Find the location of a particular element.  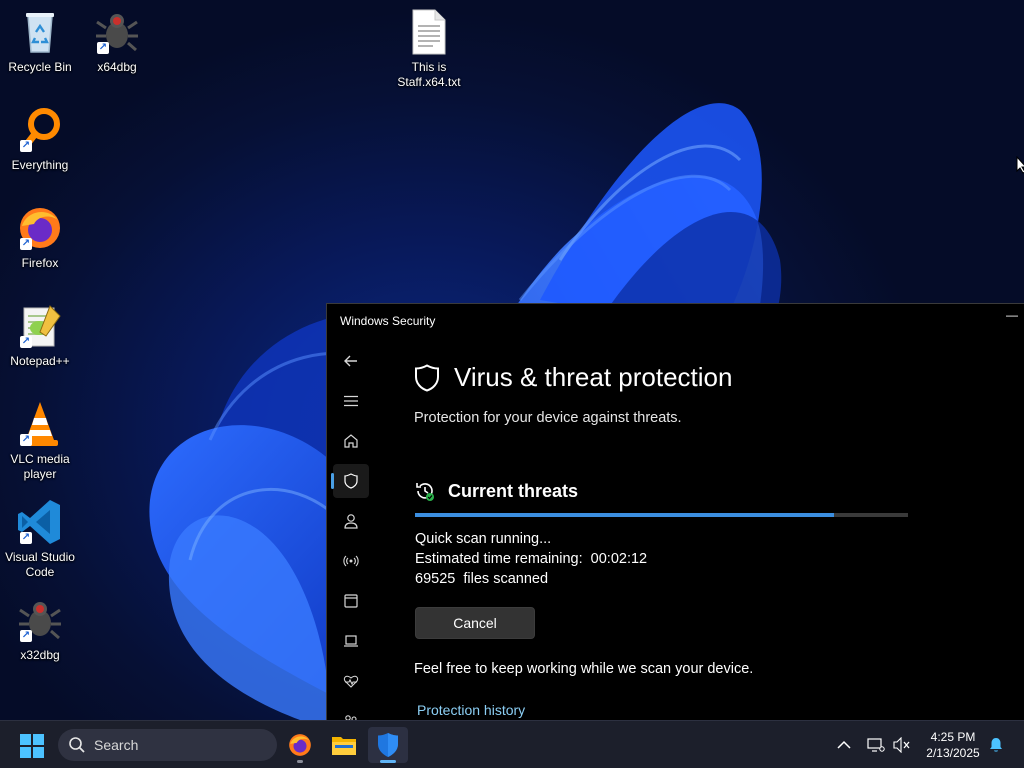

firefox-icon is located at coordinates (300, 745).